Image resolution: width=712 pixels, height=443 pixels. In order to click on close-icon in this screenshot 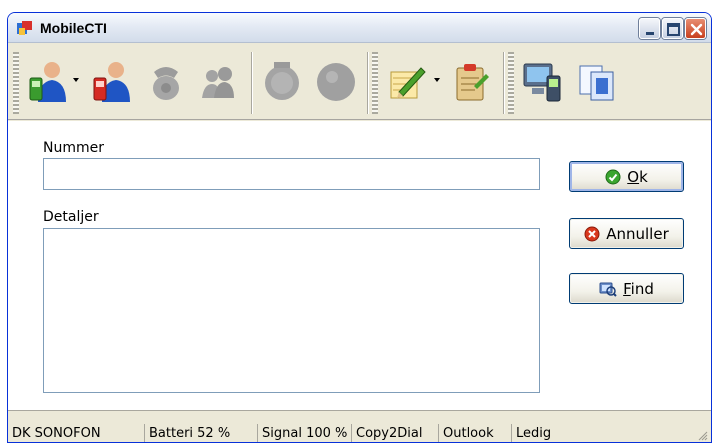, I will do `click(696, 29)`.